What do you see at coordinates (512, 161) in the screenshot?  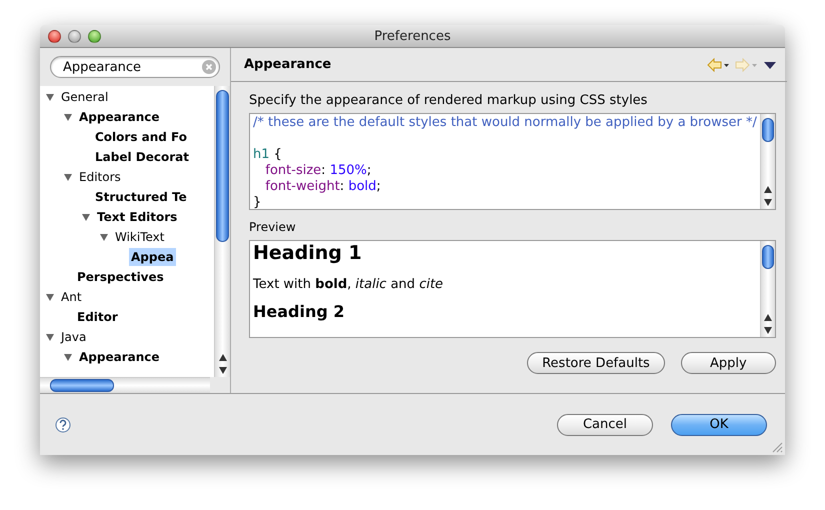 I see `css-editor: /* these are the default styles that would normally be applied by a browser */ h1 { font-size: 150%; font-weight: bold; }` at bounding box center [512, 161].